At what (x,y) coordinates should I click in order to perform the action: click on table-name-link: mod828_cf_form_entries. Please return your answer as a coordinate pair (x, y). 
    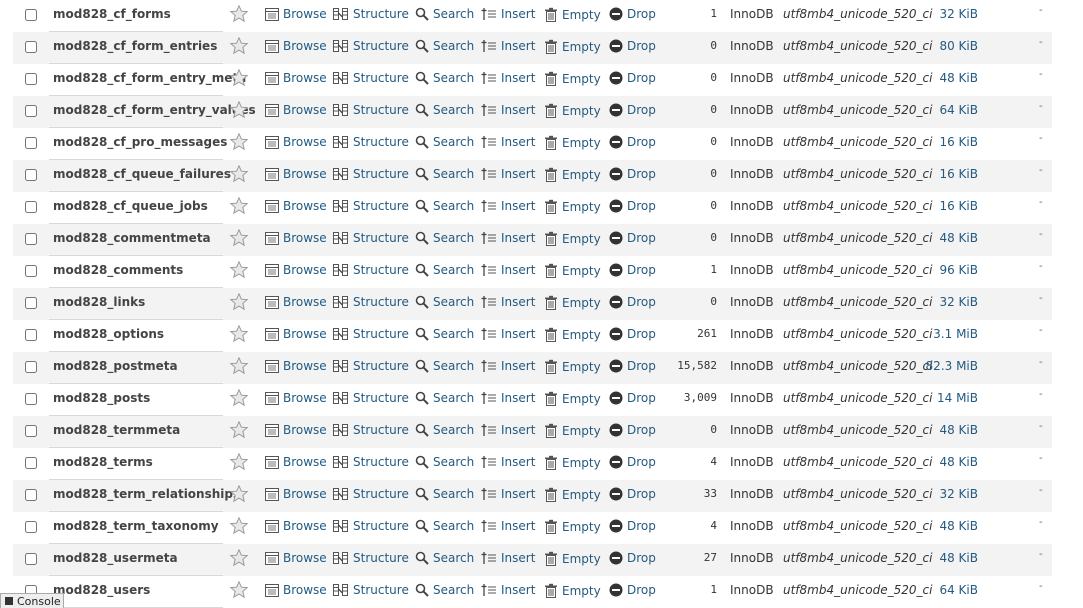
    Looking at the image, I should click on (135, 46).